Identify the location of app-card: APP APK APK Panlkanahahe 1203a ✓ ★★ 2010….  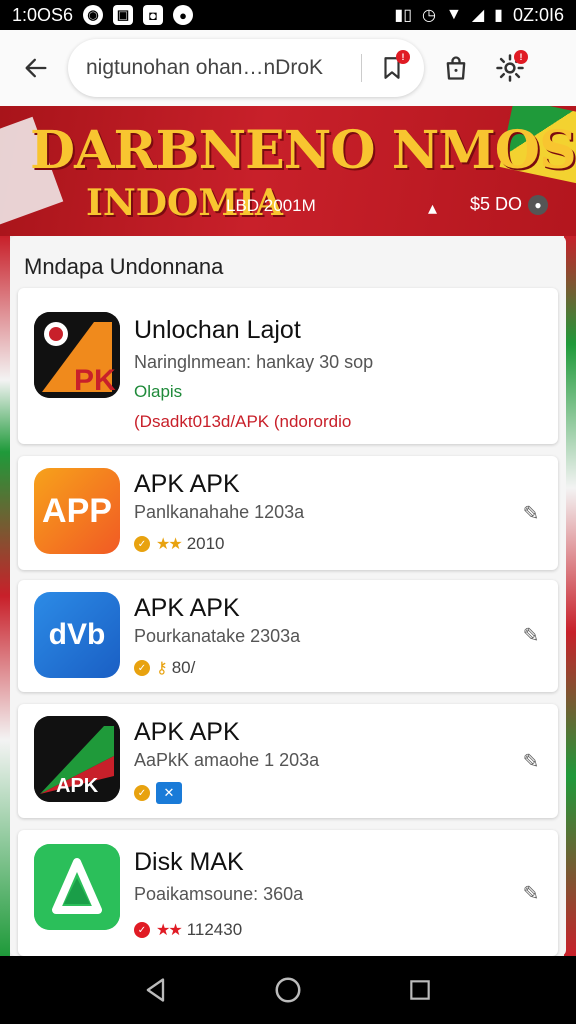
(288, 513).